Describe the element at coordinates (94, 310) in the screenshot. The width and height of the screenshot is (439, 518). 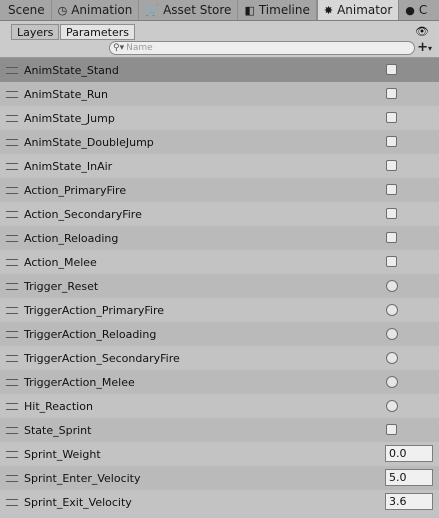
I see `parameter-name: TriggerAction_PrimaryFire` at that location.